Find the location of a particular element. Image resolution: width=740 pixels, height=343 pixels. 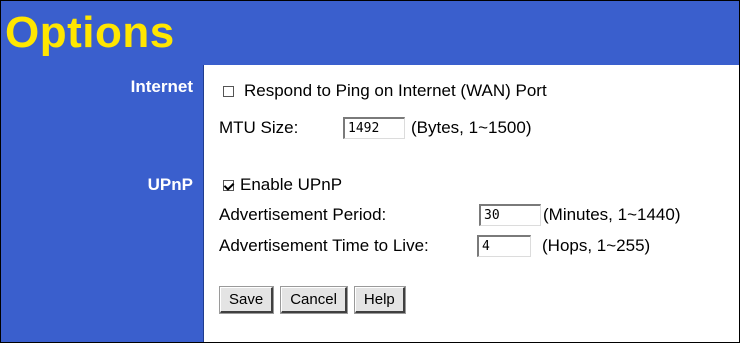

help-button: Help is located at coordinates (379, 300).